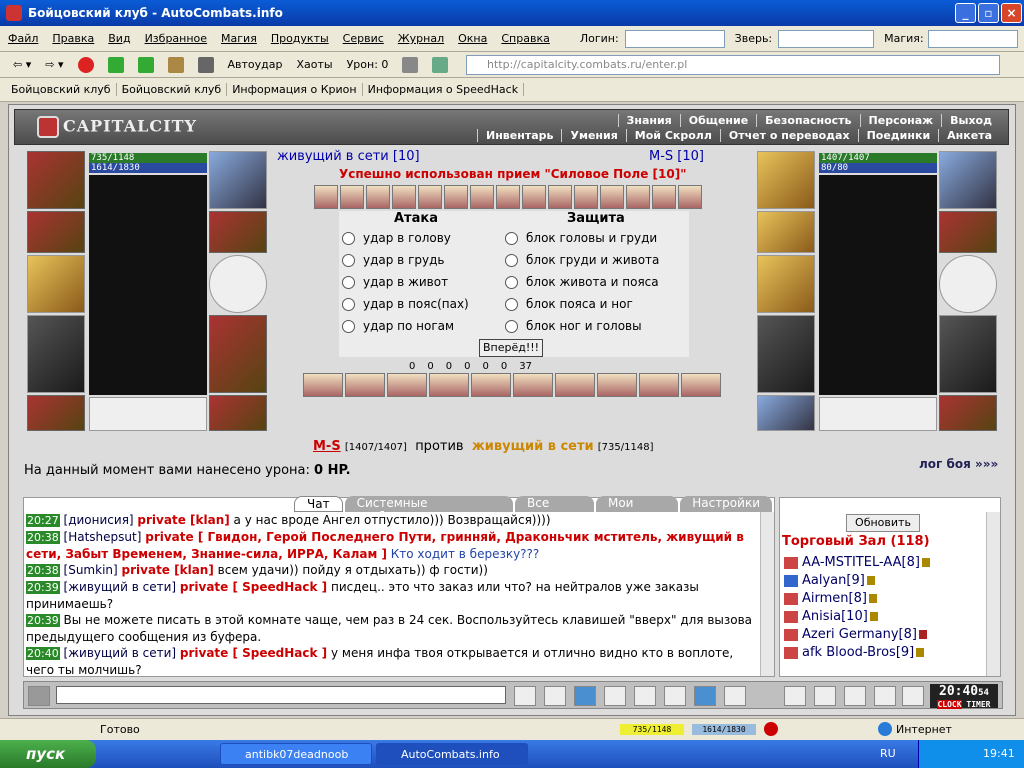 The height and width of the screenshot is (768, 1024). What do you see at coordinates (452, 754) in the screenshot?
I see `task-autocombats: AutoCombats.info` at bounding box center [452, 754].